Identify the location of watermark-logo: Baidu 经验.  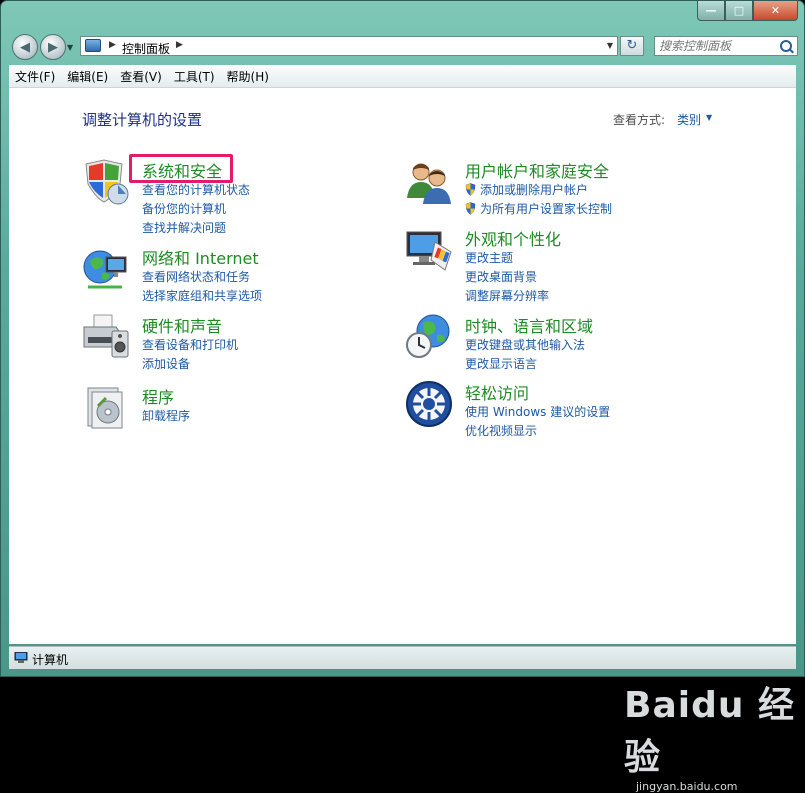
(710, 731).